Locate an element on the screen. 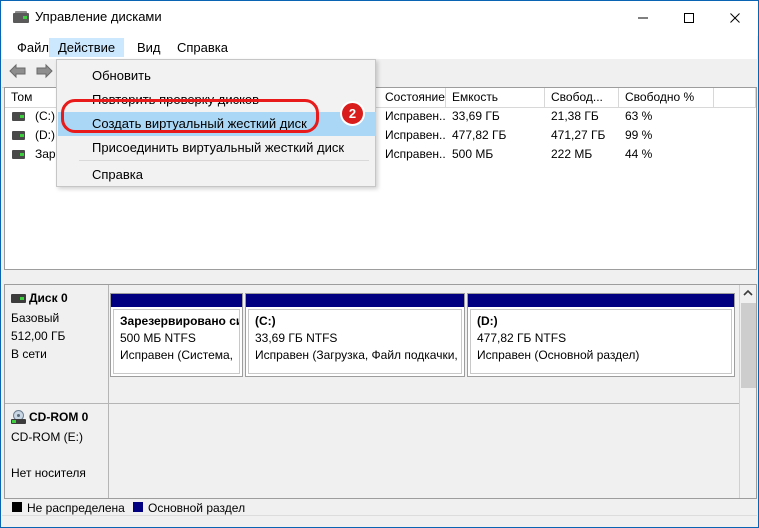 Image resolution: width=759 pixels, height=528 pixels. disk-status: В сети is located at coordinates (29, 354).